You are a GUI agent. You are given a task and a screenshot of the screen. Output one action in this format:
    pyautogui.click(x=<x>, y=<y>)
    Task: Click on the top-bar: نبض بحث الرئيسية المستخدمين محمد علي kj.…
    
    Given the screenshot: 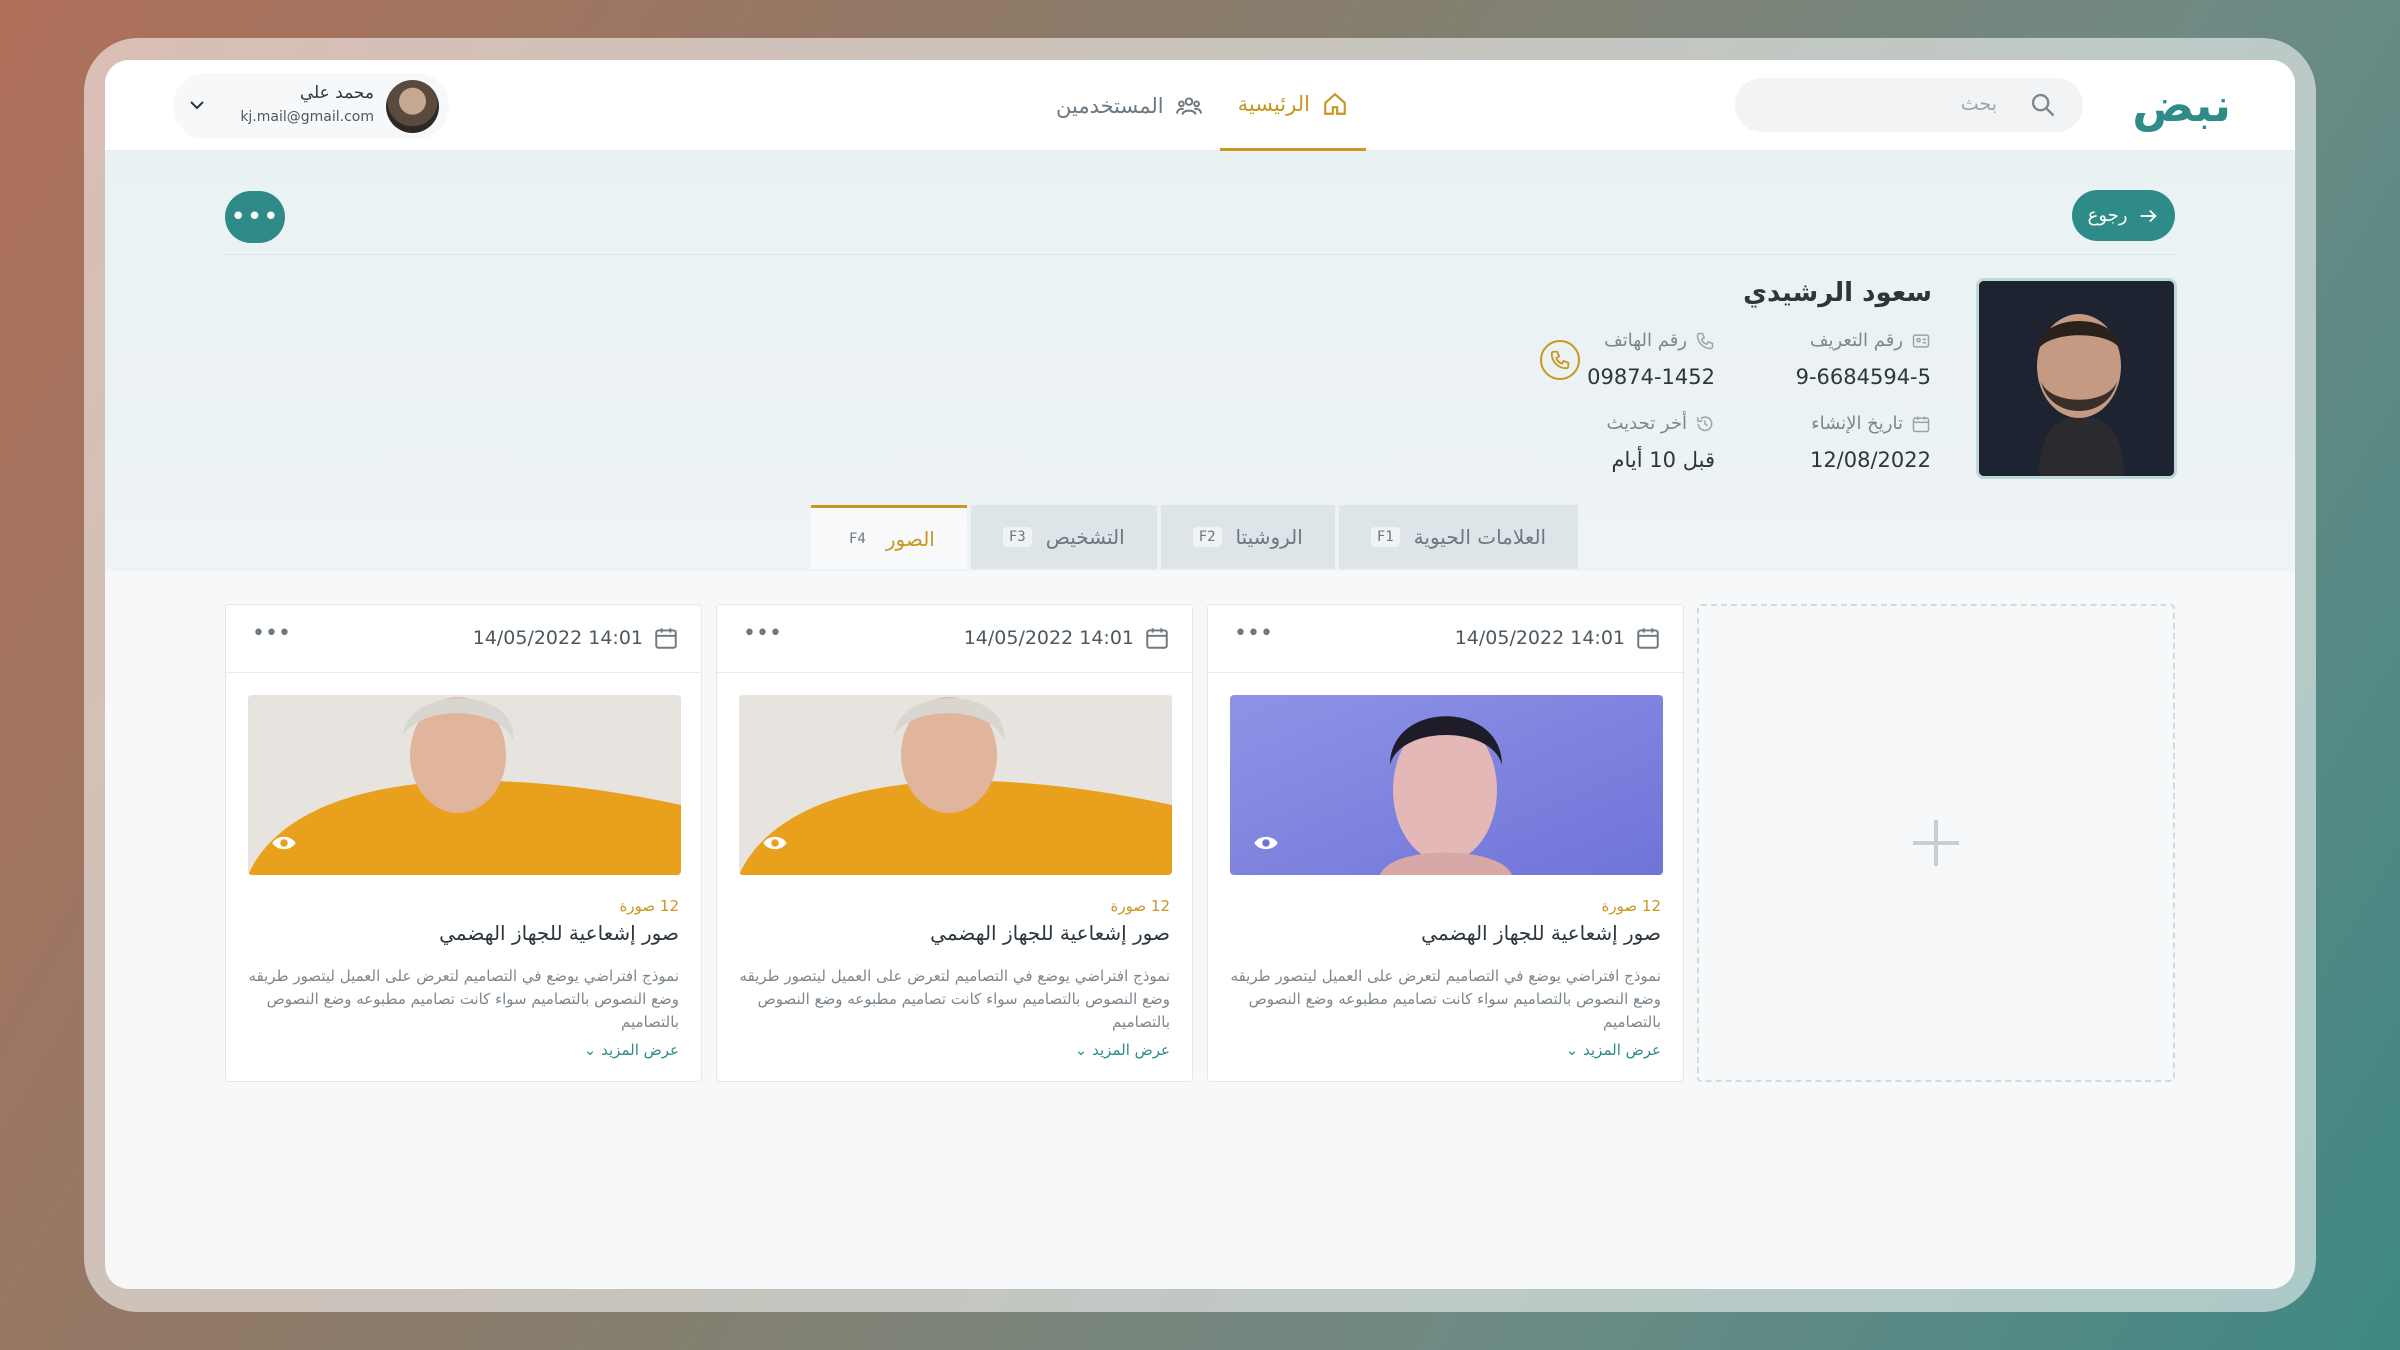 What is the action you would take?
    pyautogui.click(x=1200, y=105)
    